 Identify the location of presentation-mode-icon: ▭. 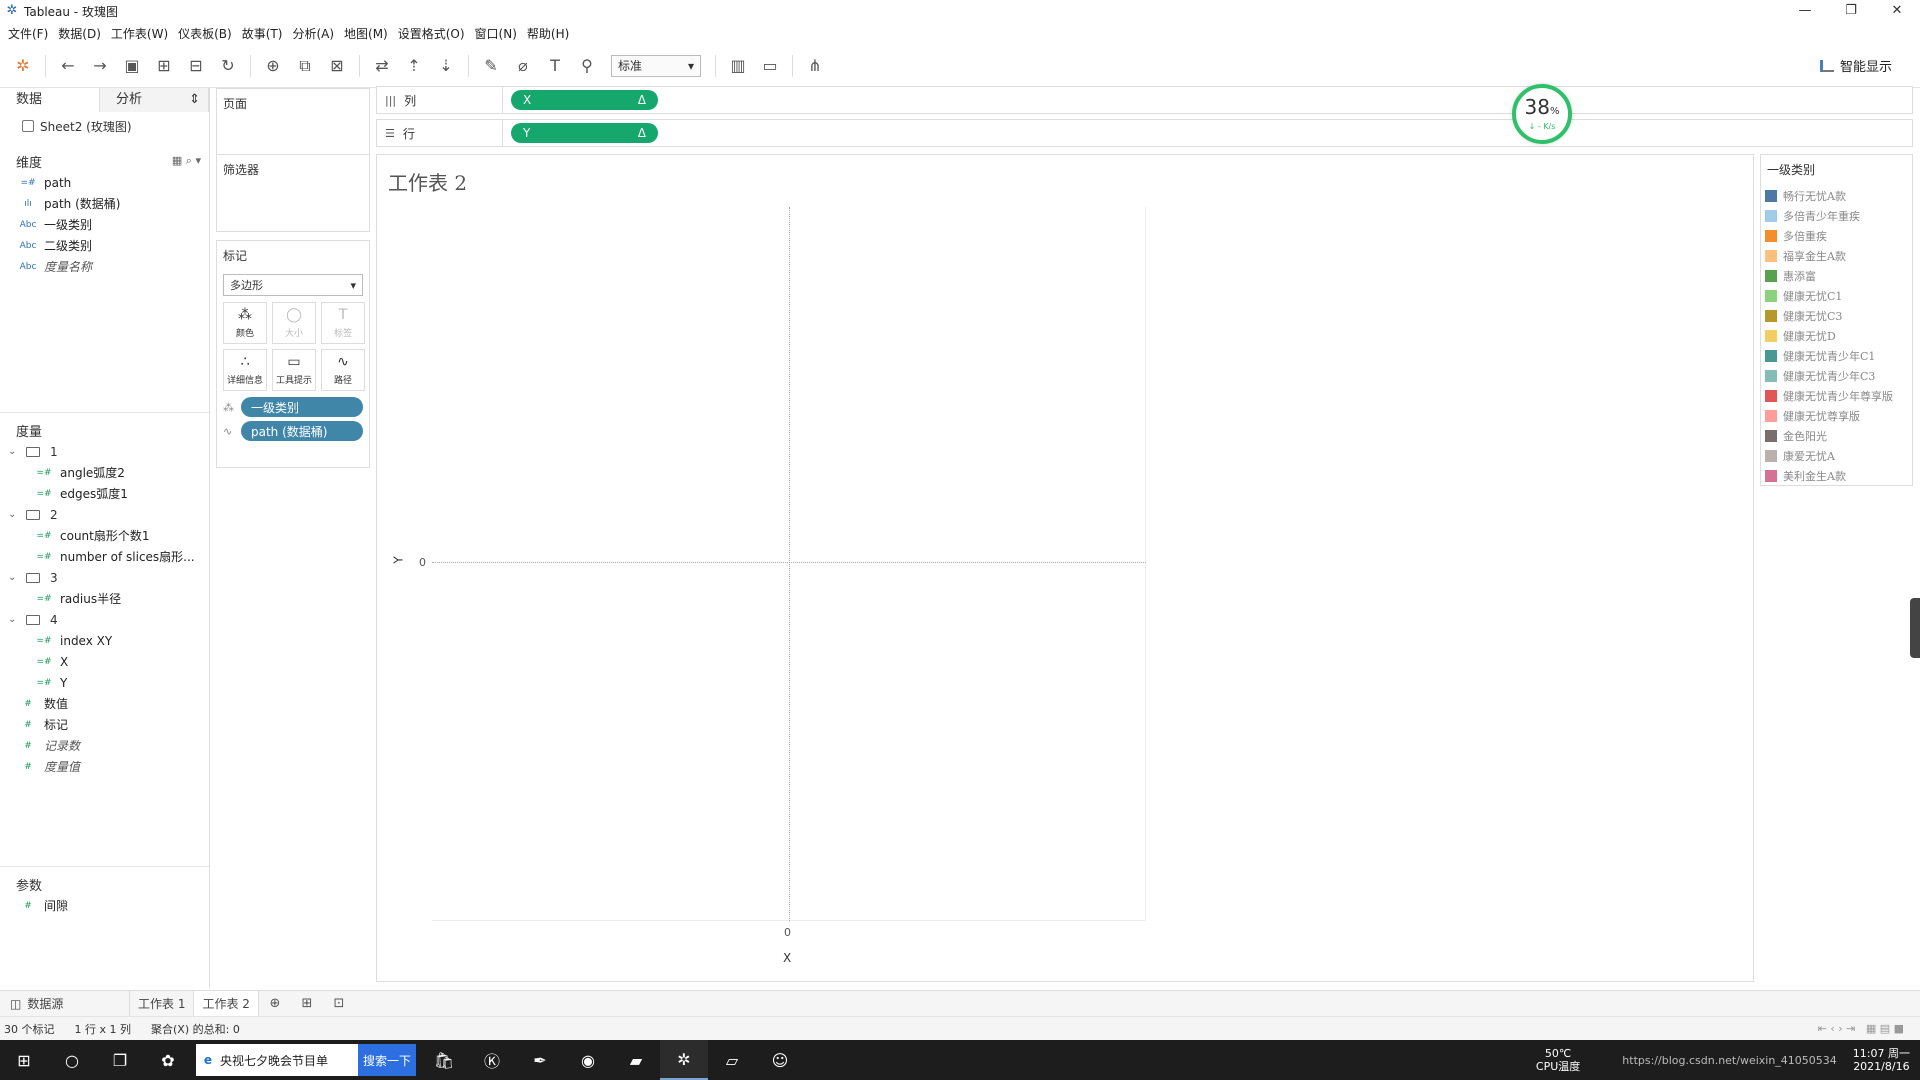
(770, 66).